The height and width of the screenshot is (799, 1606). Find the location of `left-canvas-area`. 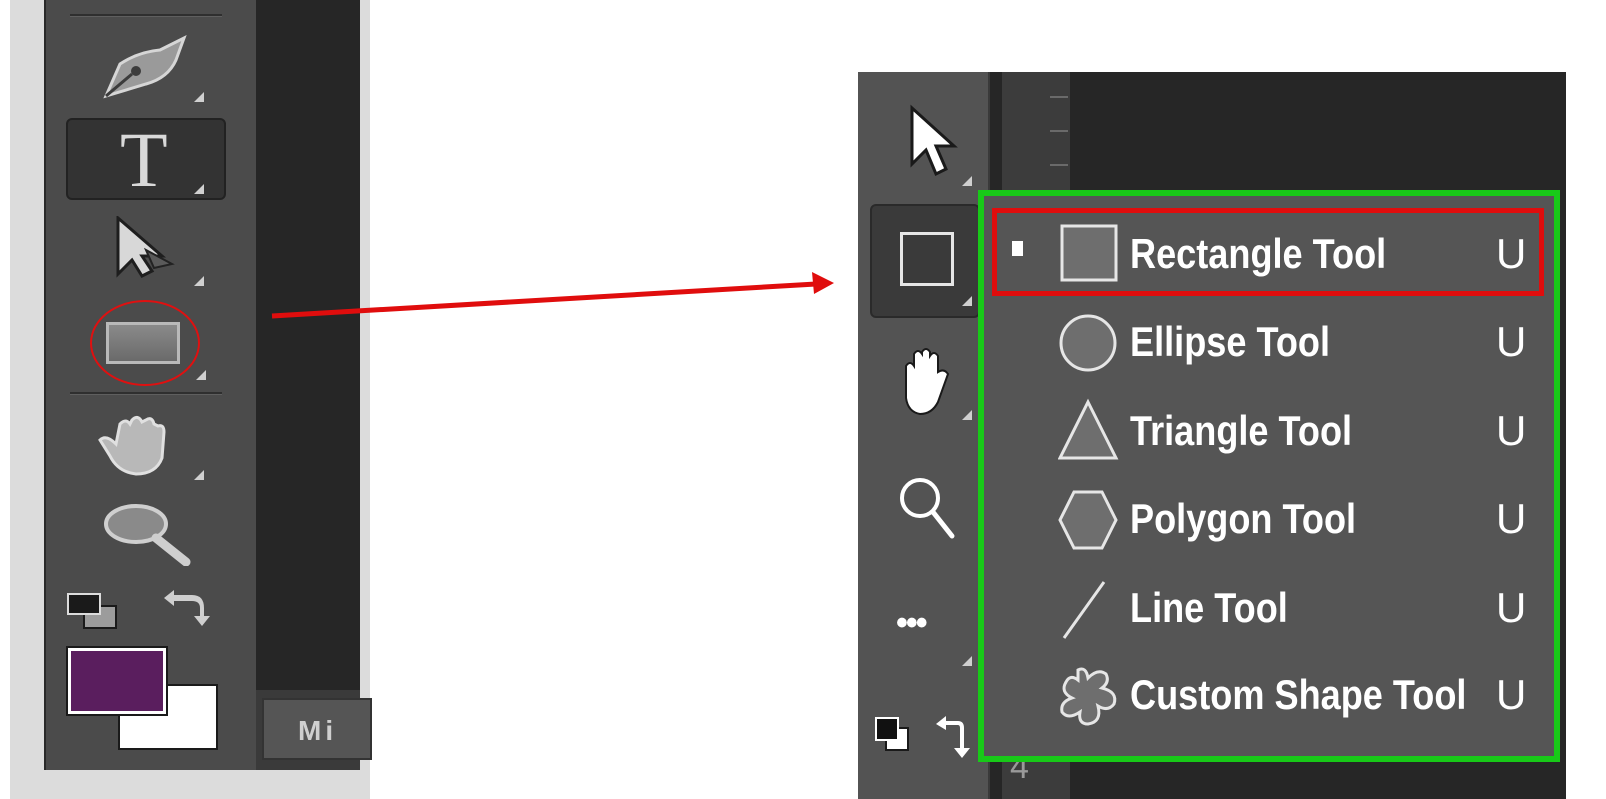

left-canvas-area is located at coordinates (308, 345).